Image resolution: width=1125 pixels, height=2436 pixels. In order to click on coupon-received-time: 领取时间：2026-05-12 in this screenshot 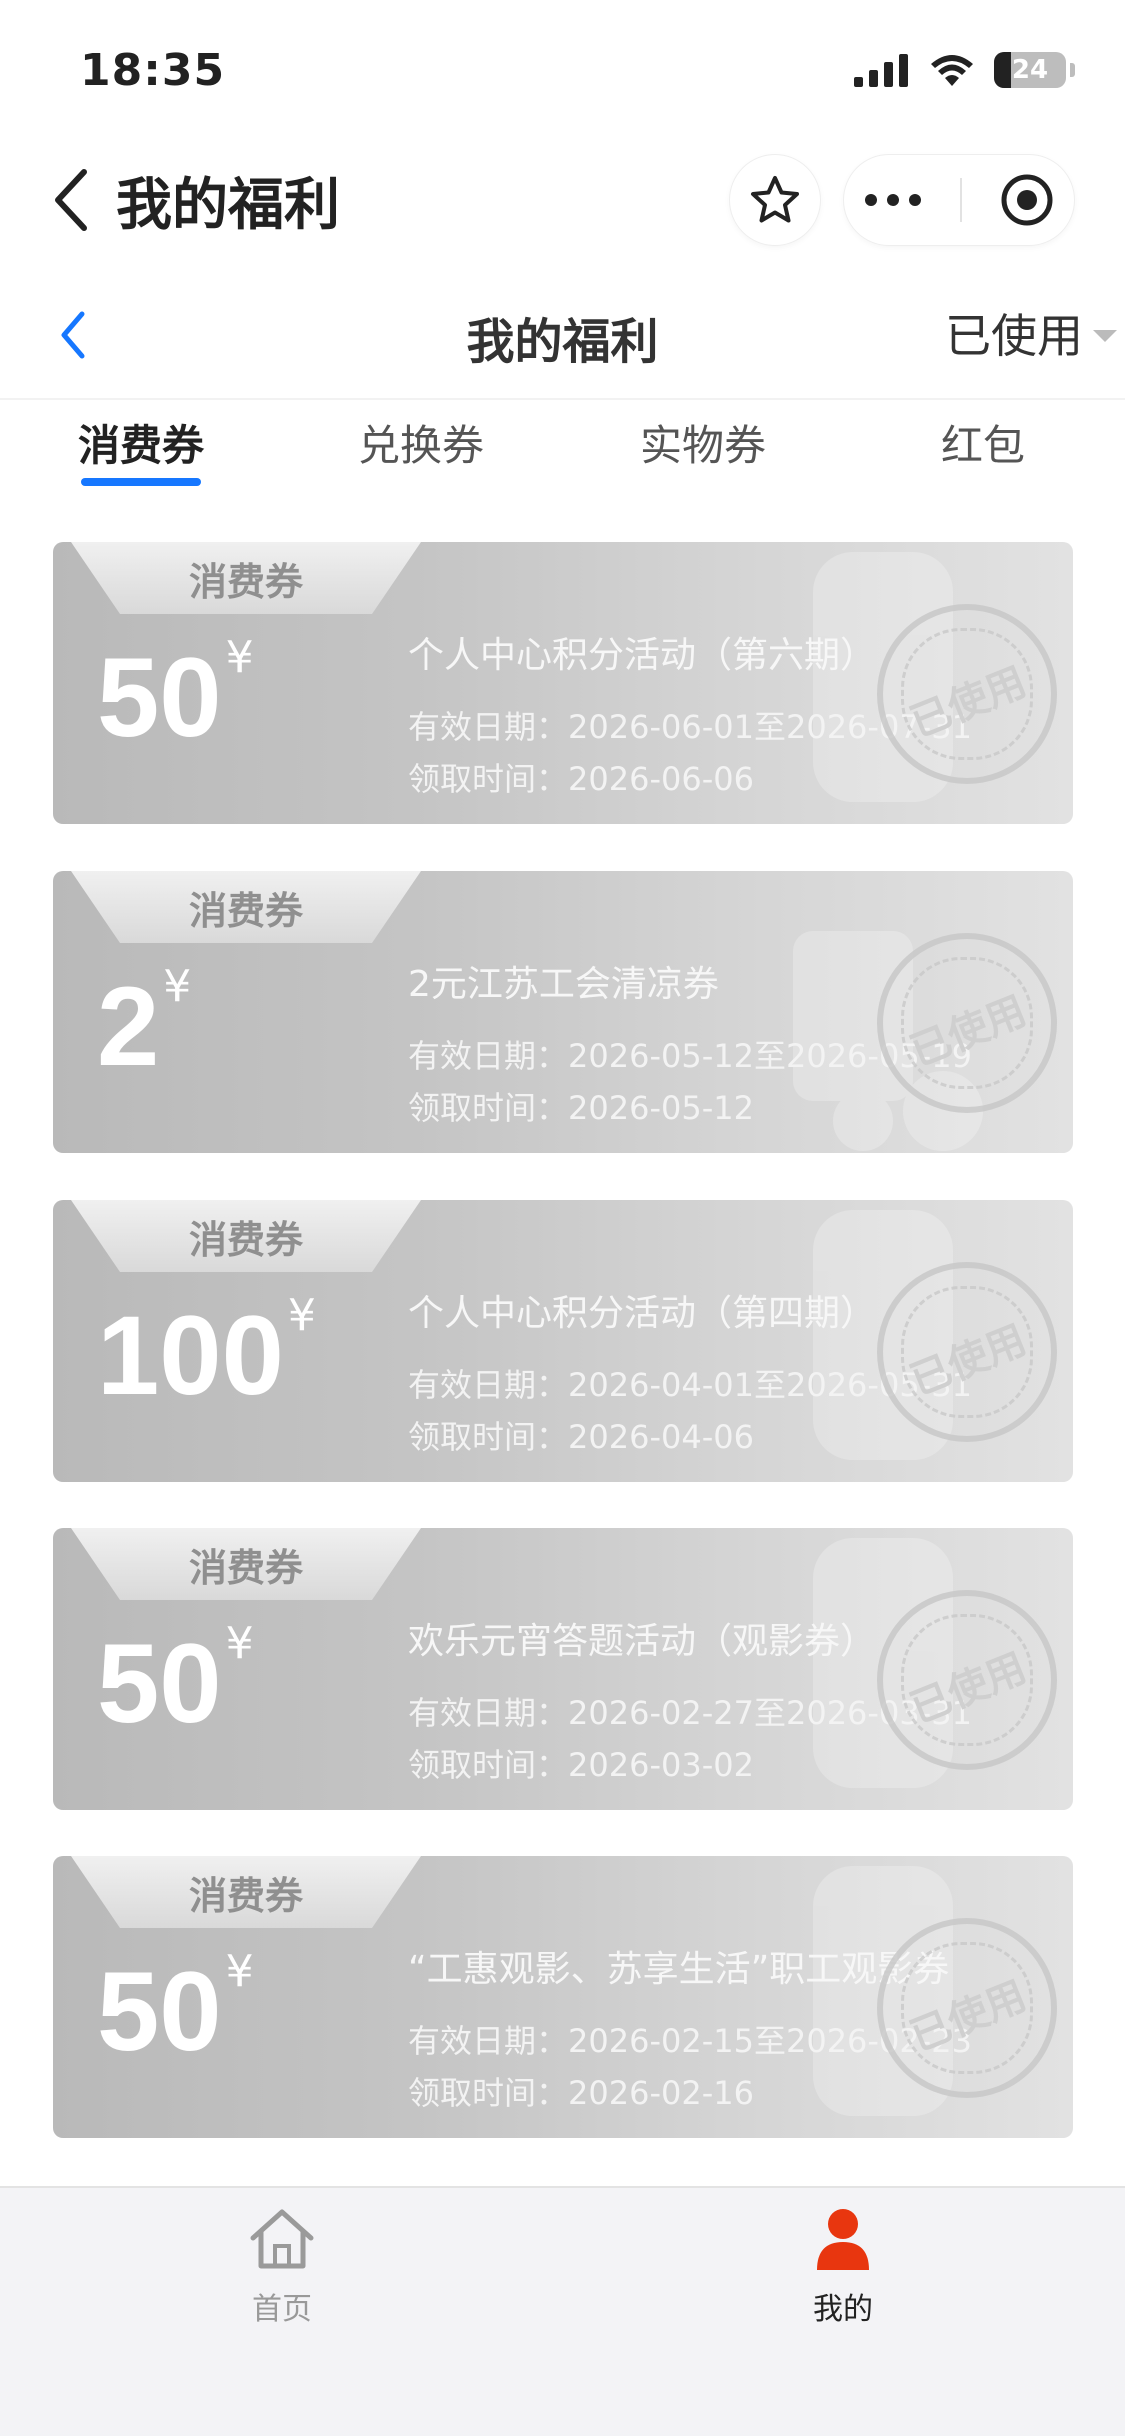, I will do `click(581, 1108)`.